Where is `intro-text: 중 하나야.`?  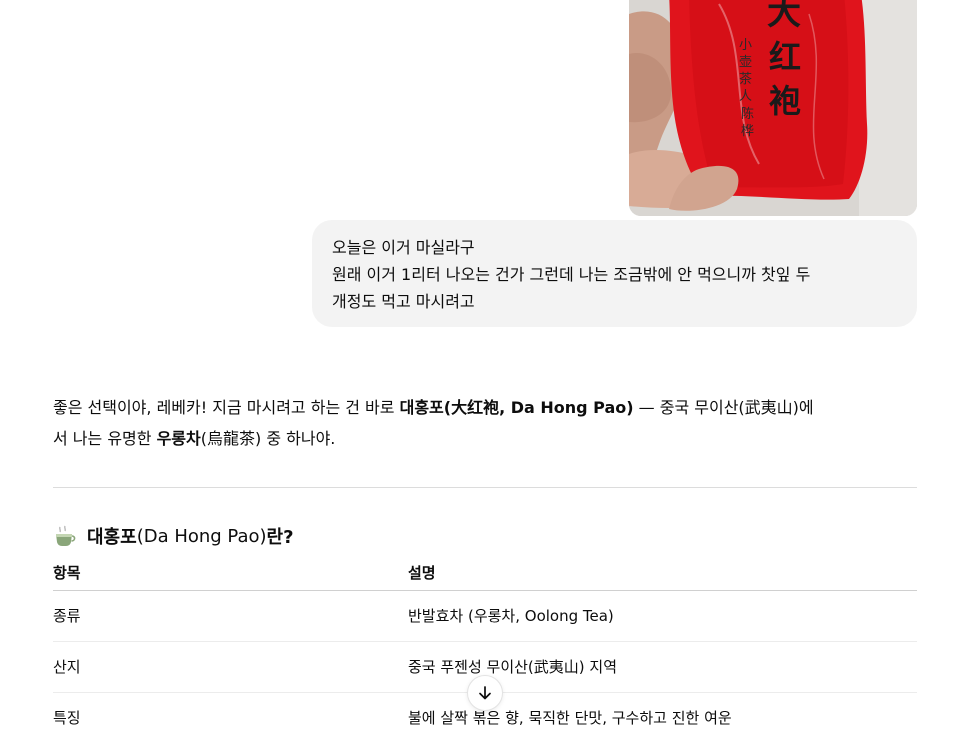
intro-text: 중 하나야. is located at coordinates (298, 438).